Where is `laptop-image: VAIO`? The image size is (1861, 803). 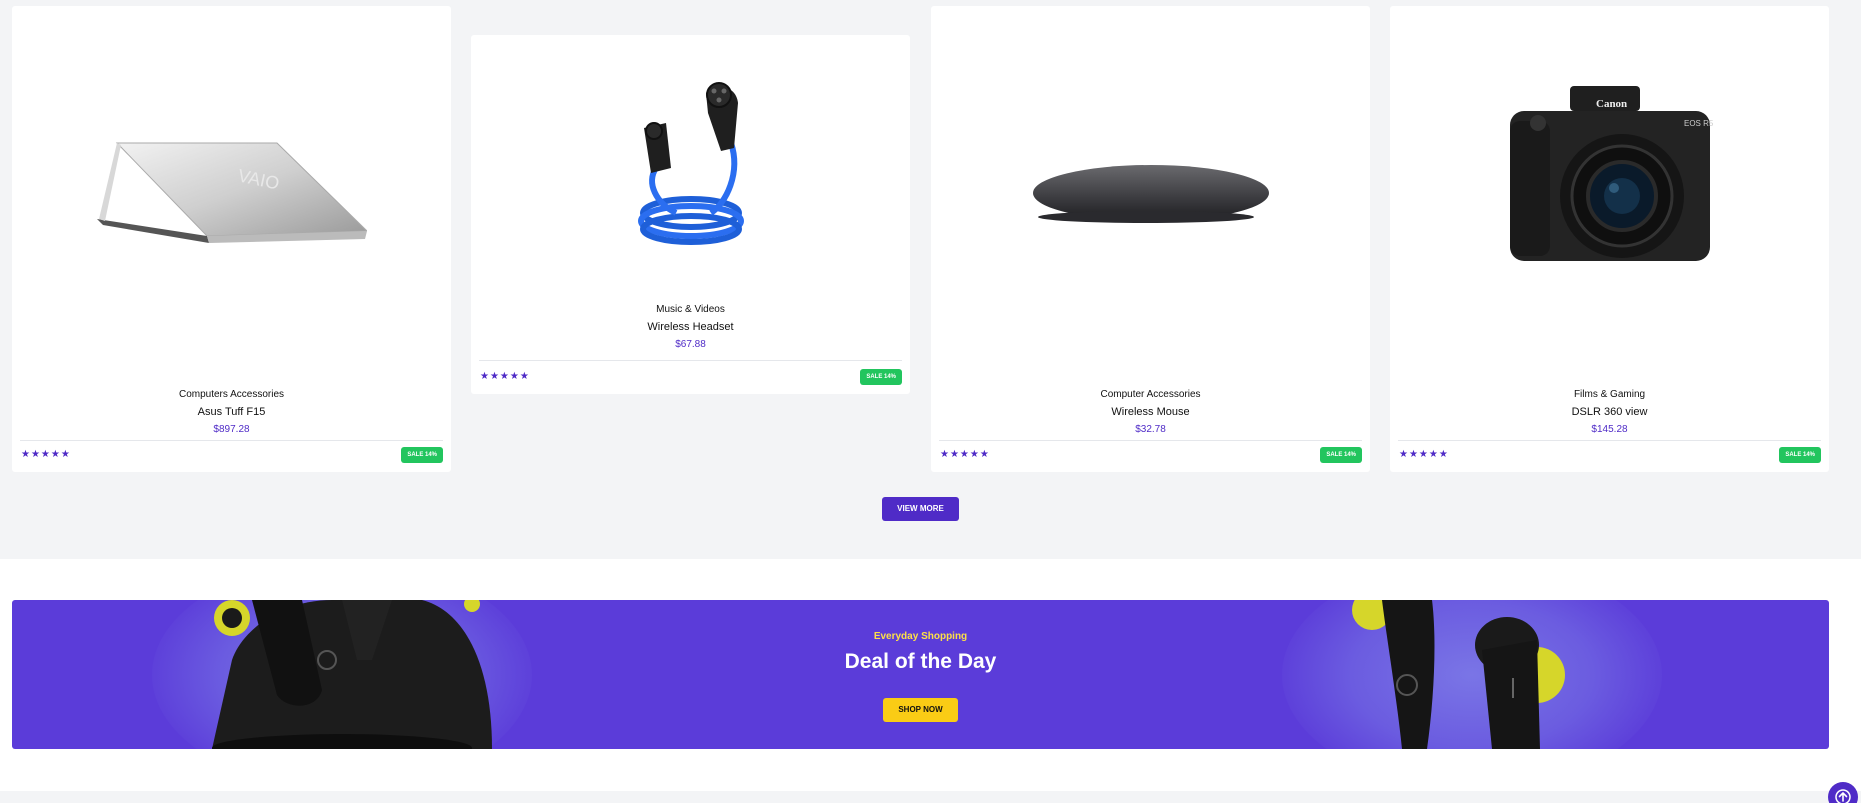
laptop-image: VAIO is located at coordinates (231, 192).